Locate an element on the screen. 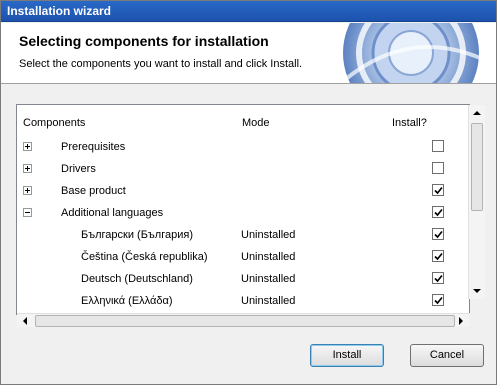  component-name: Prerequisites is located at coordinates (93, 147).